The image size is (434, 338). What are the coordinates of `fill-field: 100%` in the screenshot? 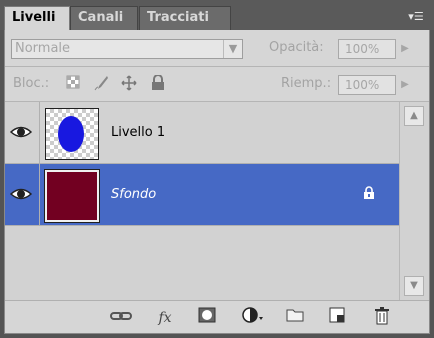 It's located at (367, 85).